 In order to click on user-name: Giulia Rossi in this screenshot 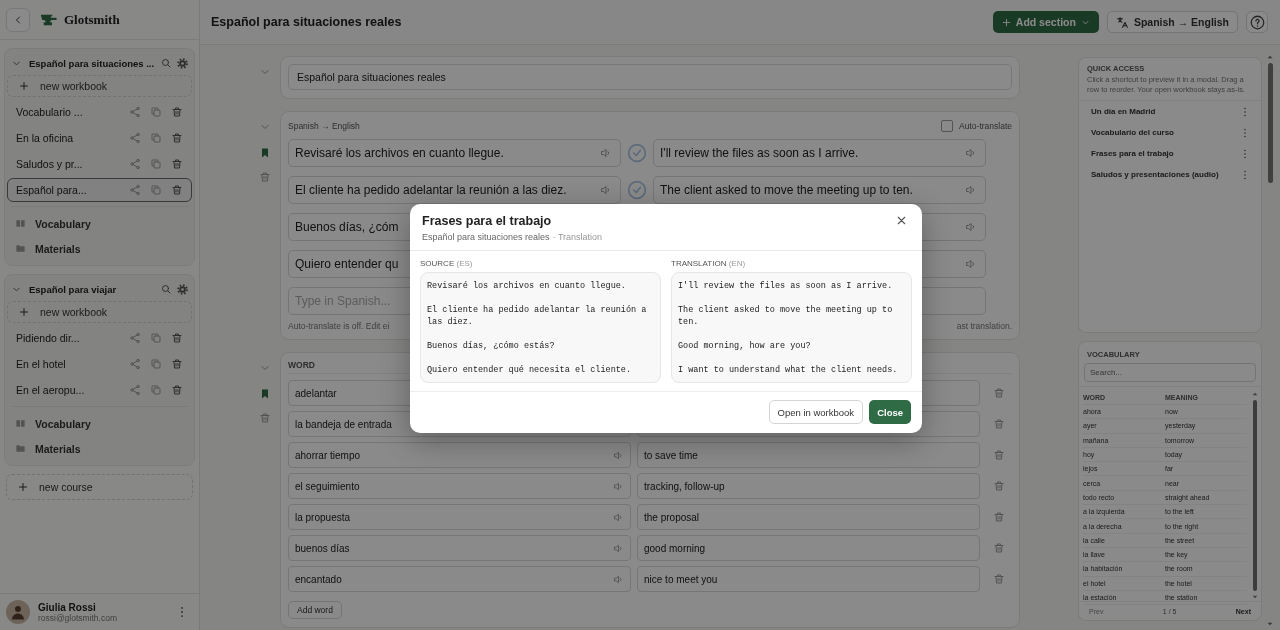, I will do `click(67, 607)`.